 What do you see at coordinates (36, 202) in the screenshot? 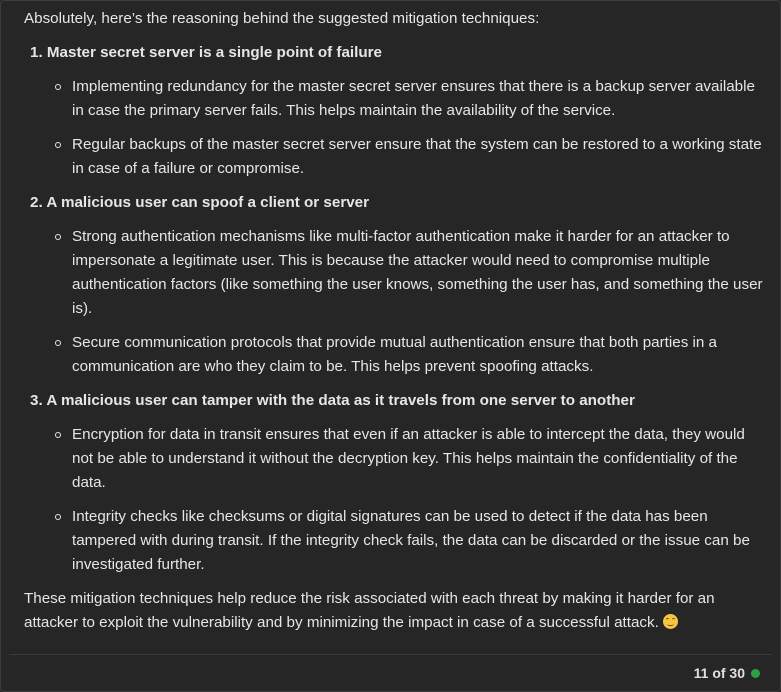
I see `section-number: 2.` at bounding box center [36, 202].